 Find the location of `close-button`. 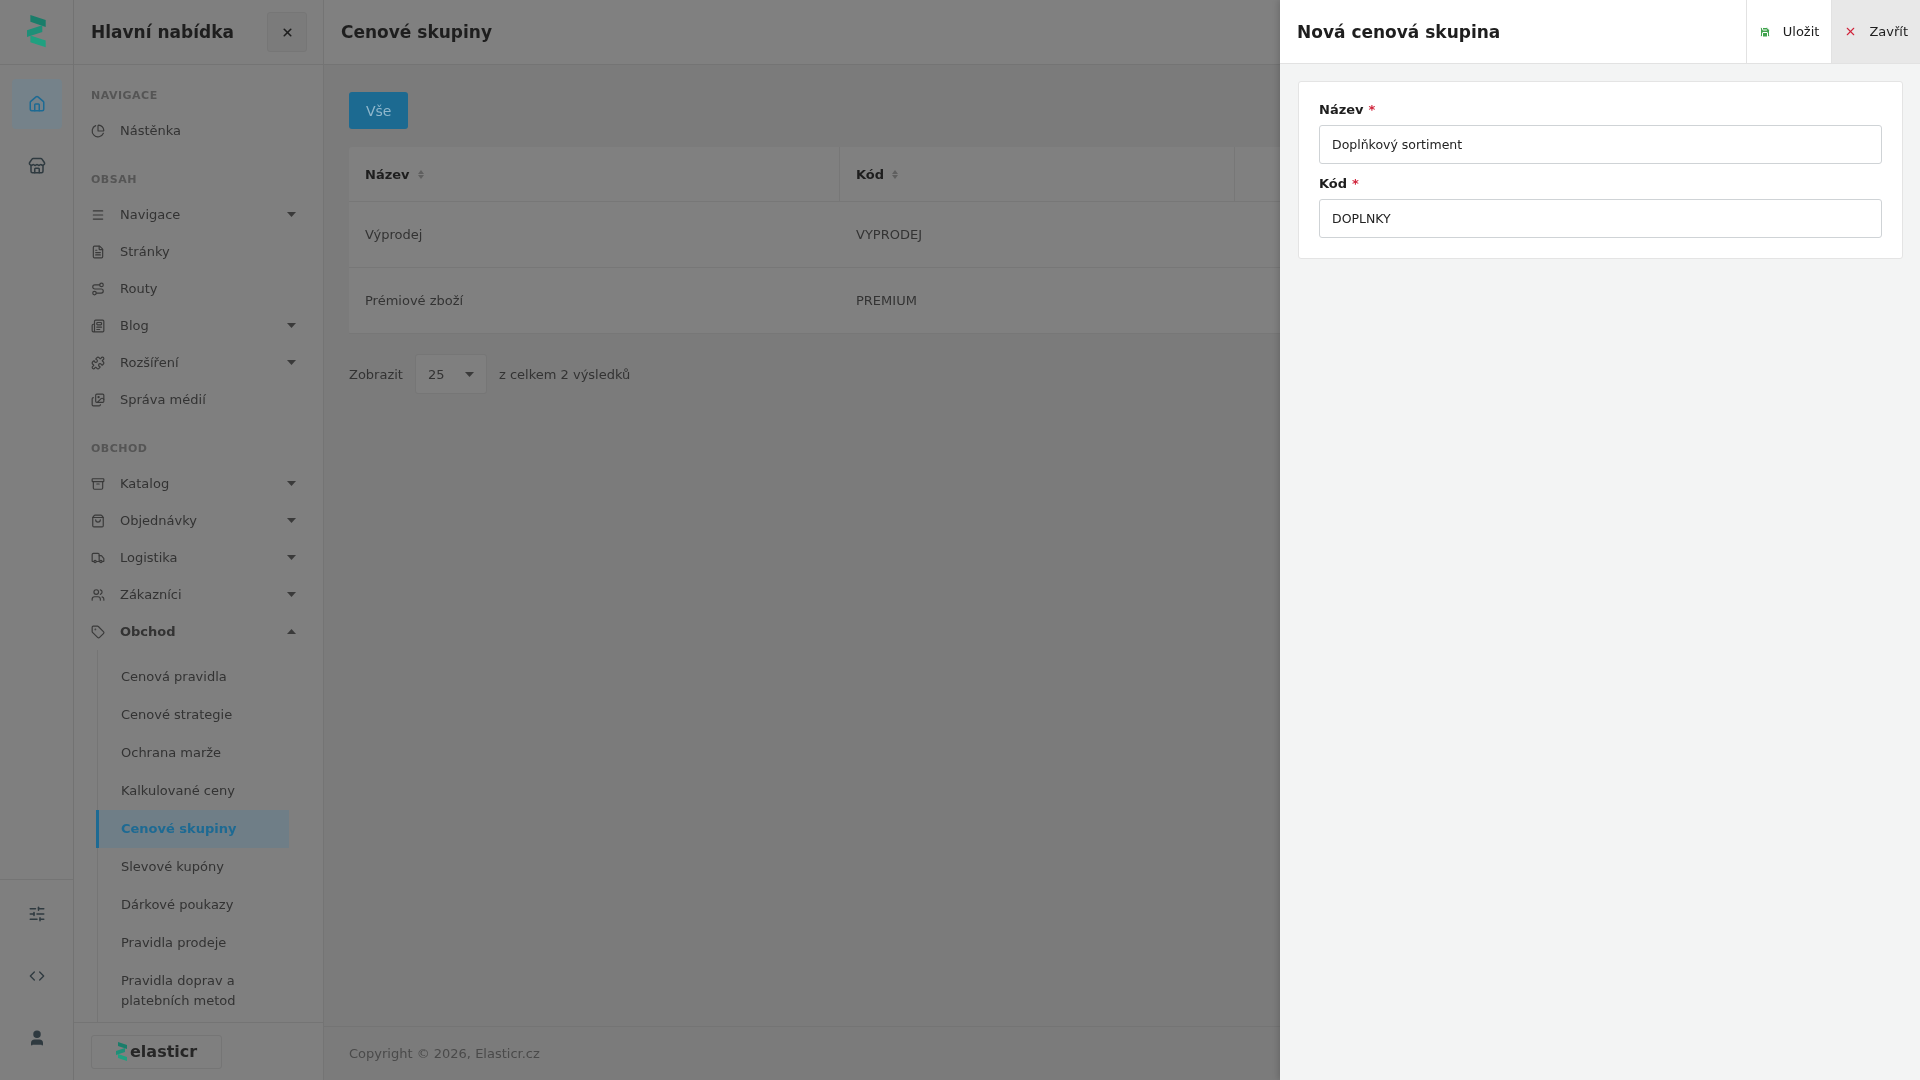

close-button is located at coordinates (287, 32).